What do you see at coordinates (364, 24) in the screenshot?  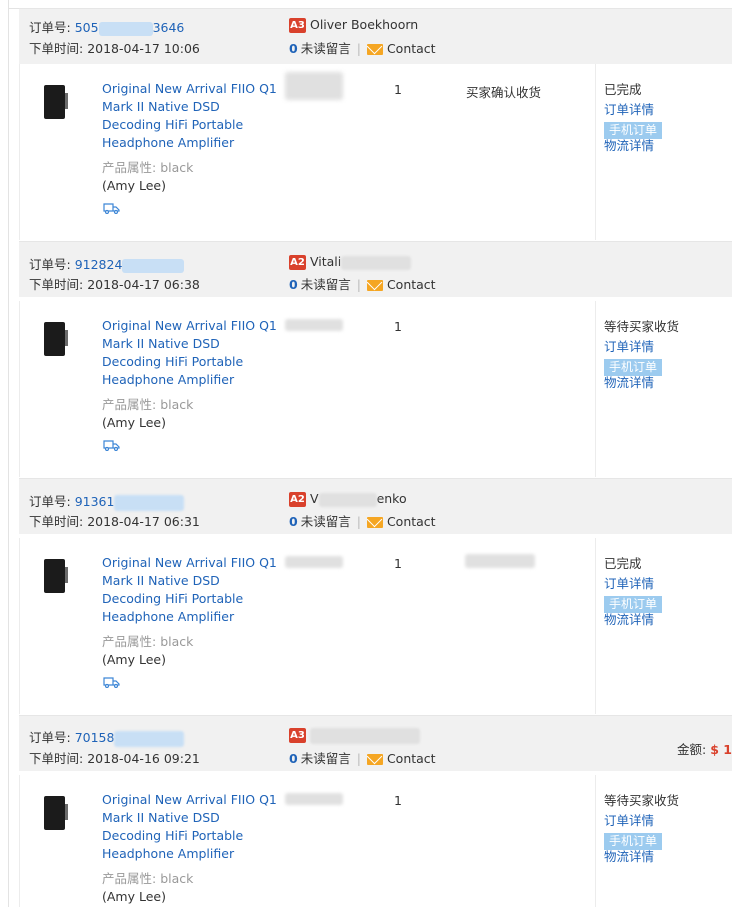 I see `buyer-name: Oliver Boekhoorn` at bounding box center [364, 24].